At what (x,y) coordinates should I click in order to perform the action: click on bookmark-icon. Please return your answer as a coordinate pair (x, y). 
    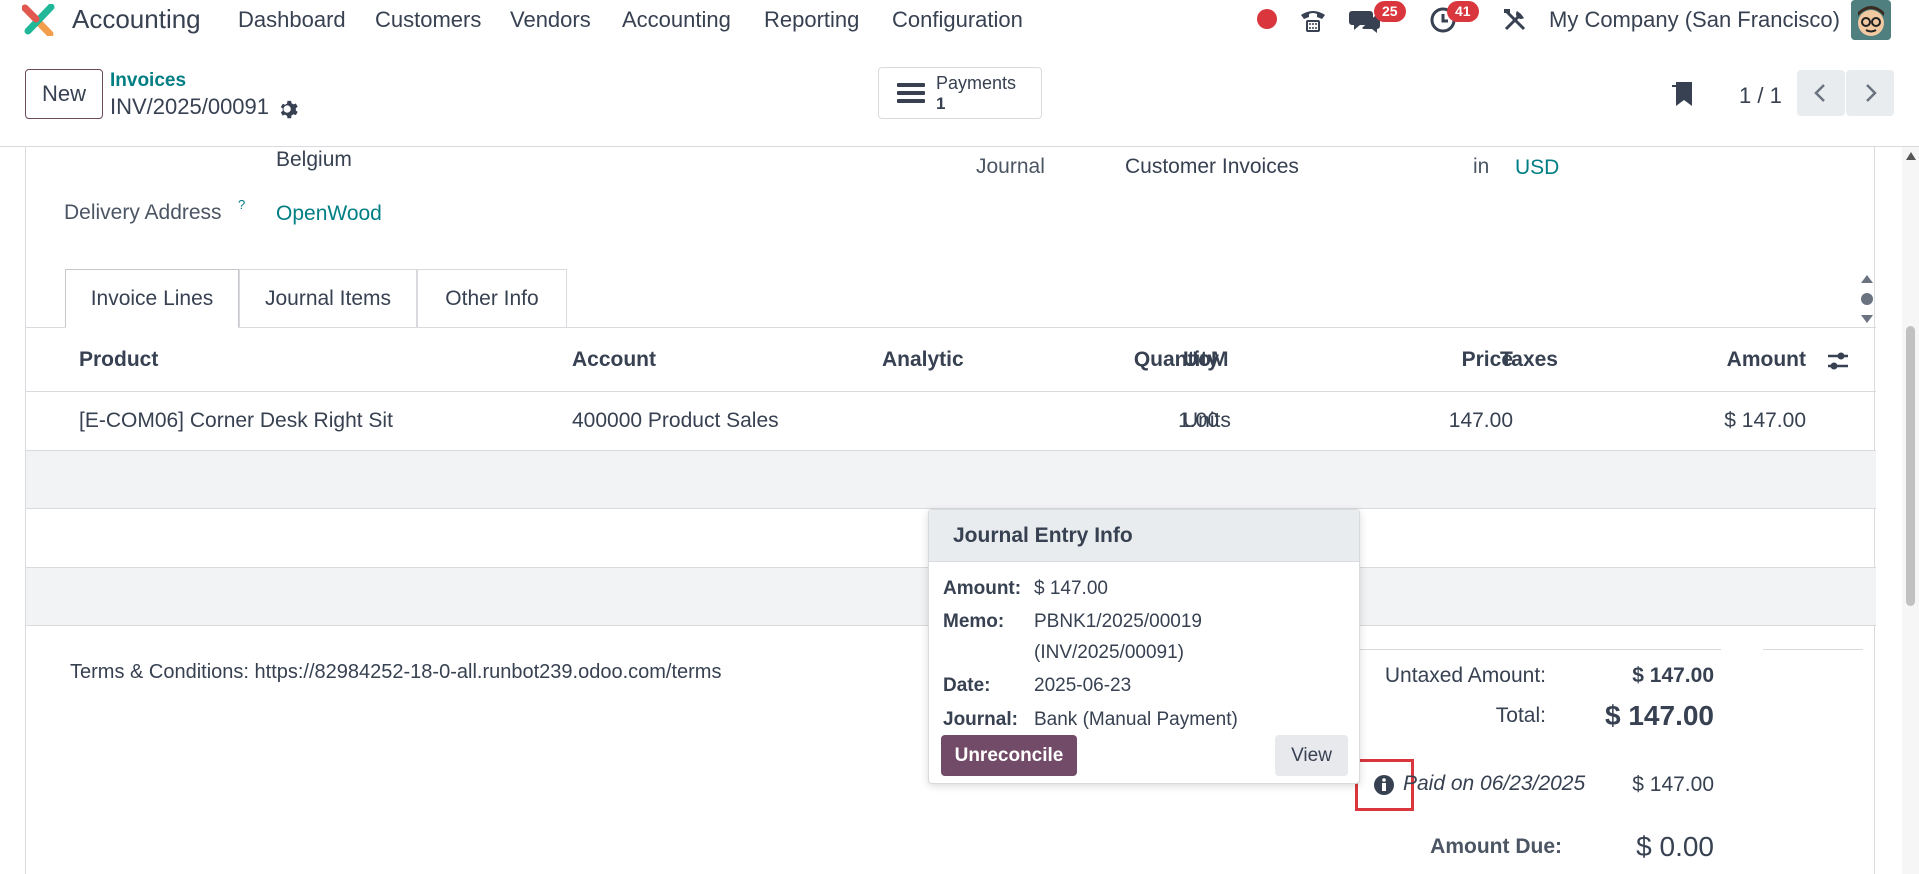
    Looking at the image, I should click on (1683, 95).